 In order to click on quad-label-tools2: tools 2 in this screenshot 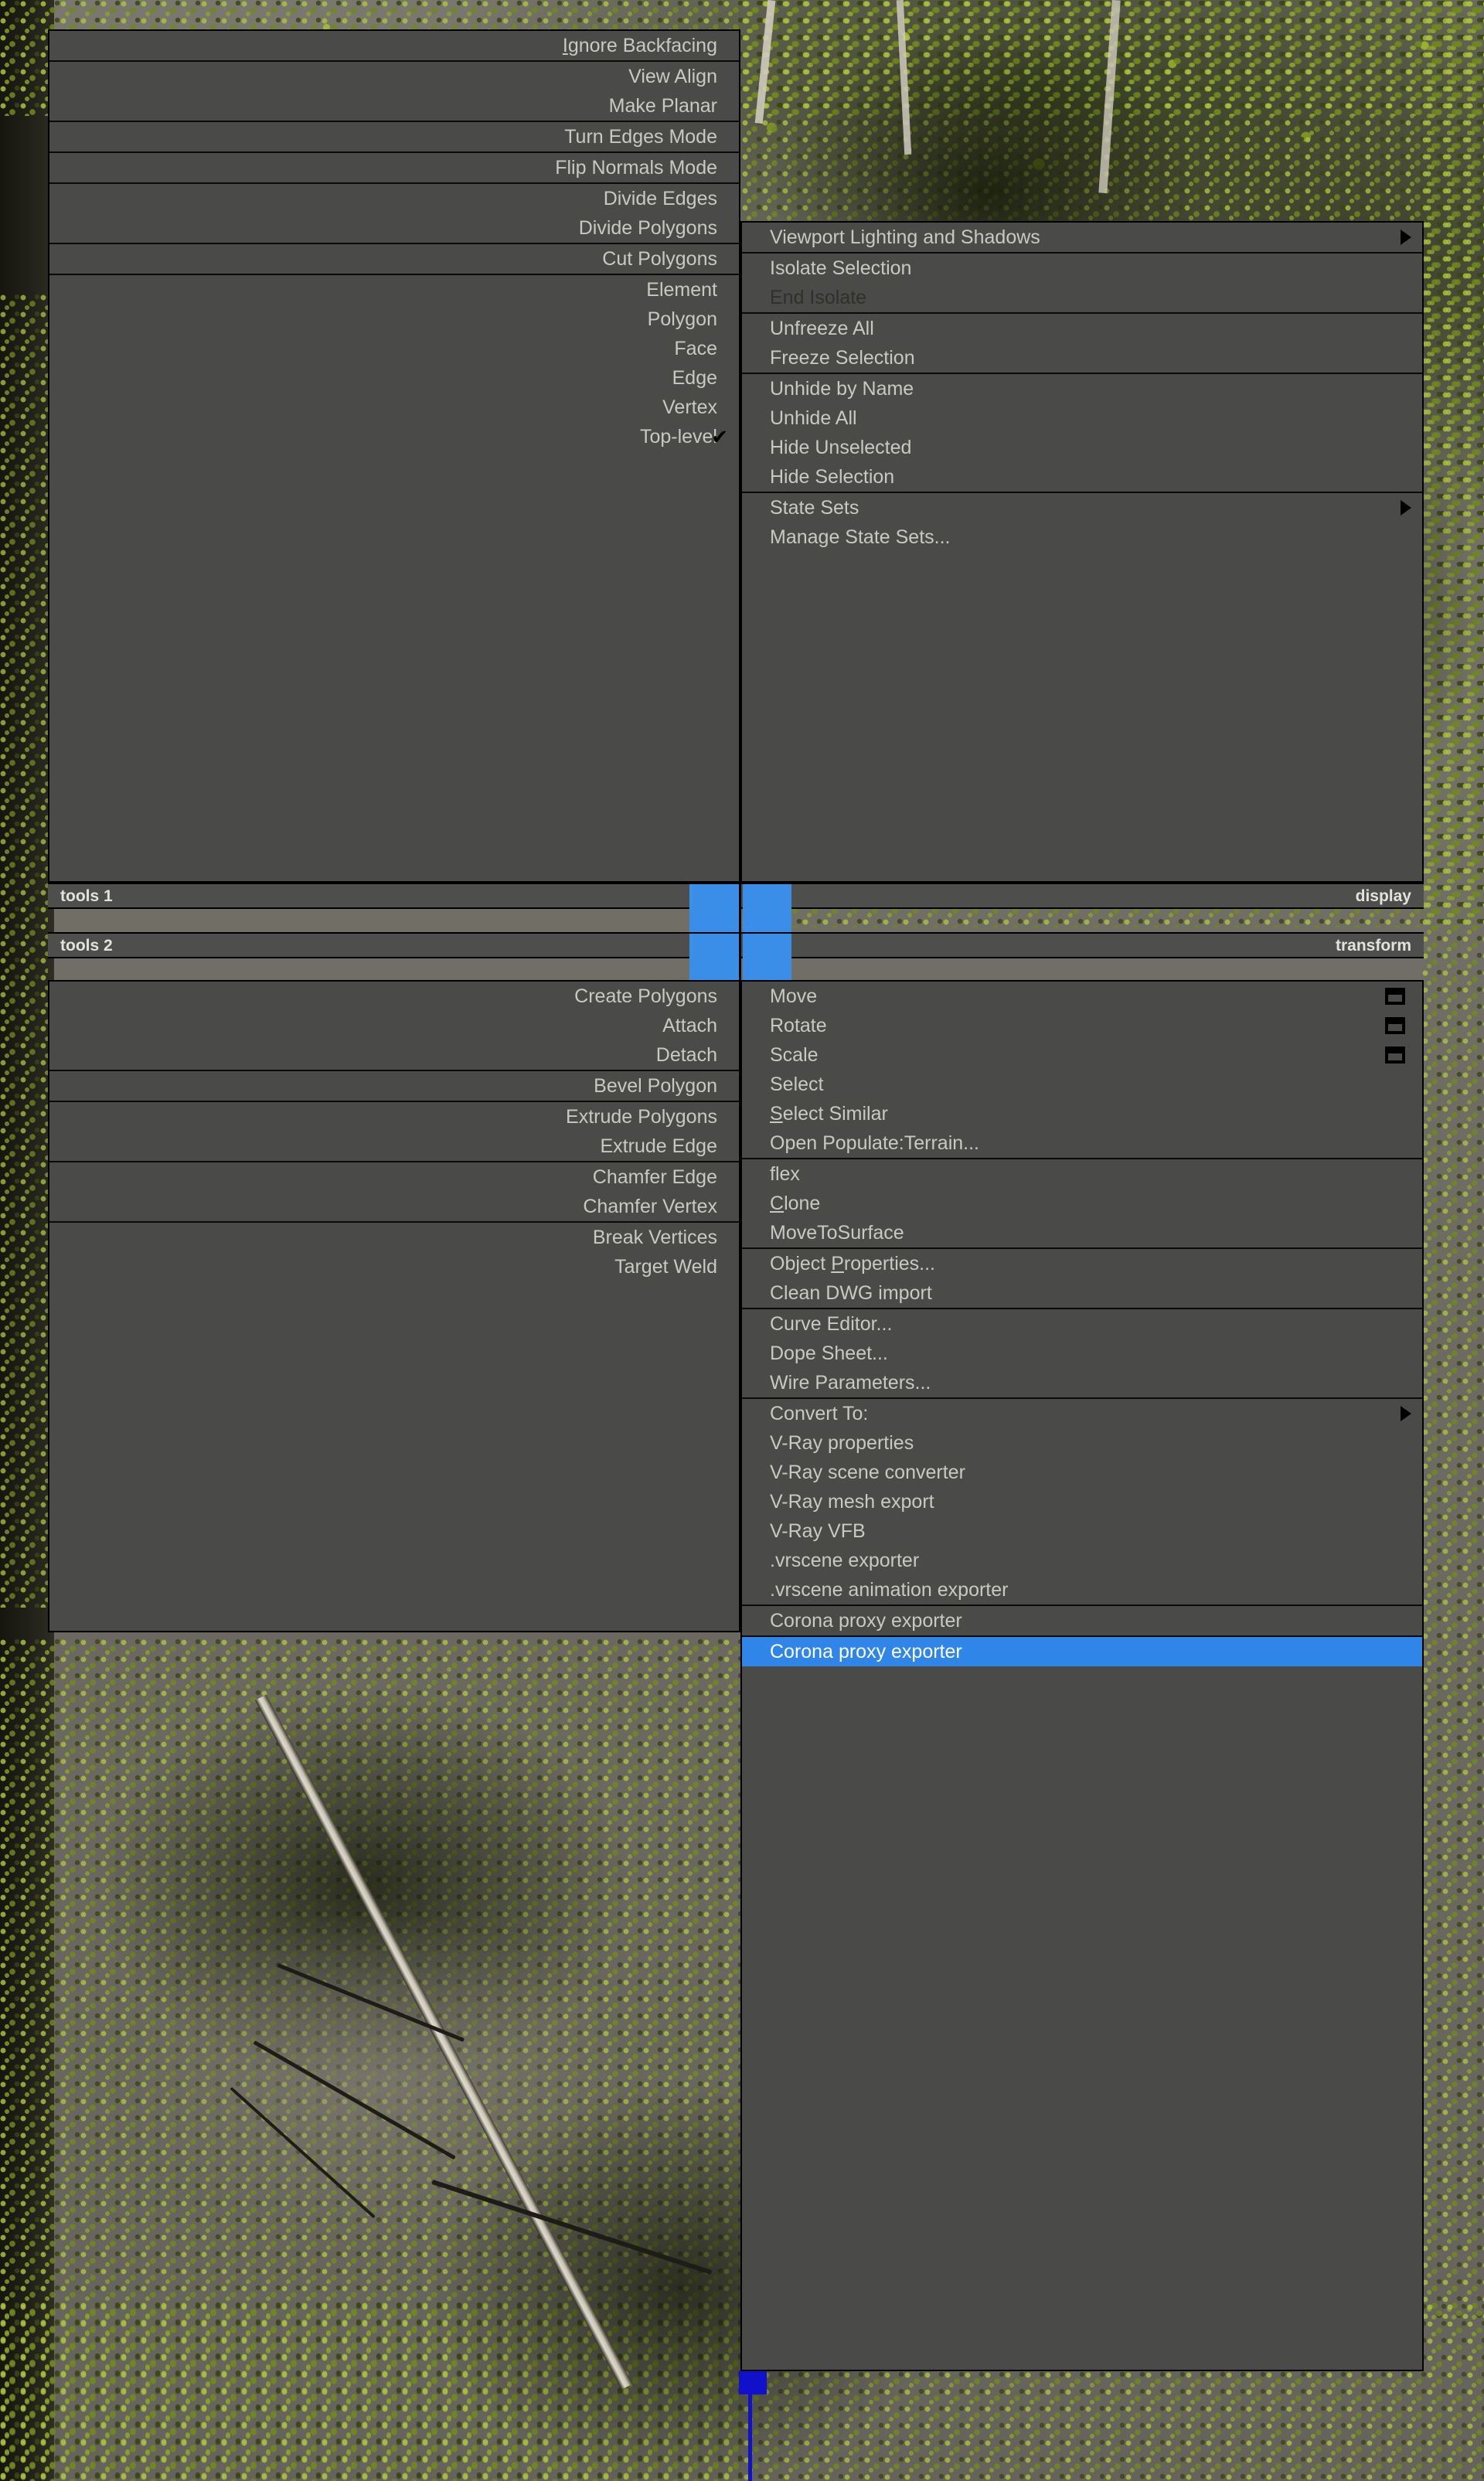, I will do `click(86, 946)`.